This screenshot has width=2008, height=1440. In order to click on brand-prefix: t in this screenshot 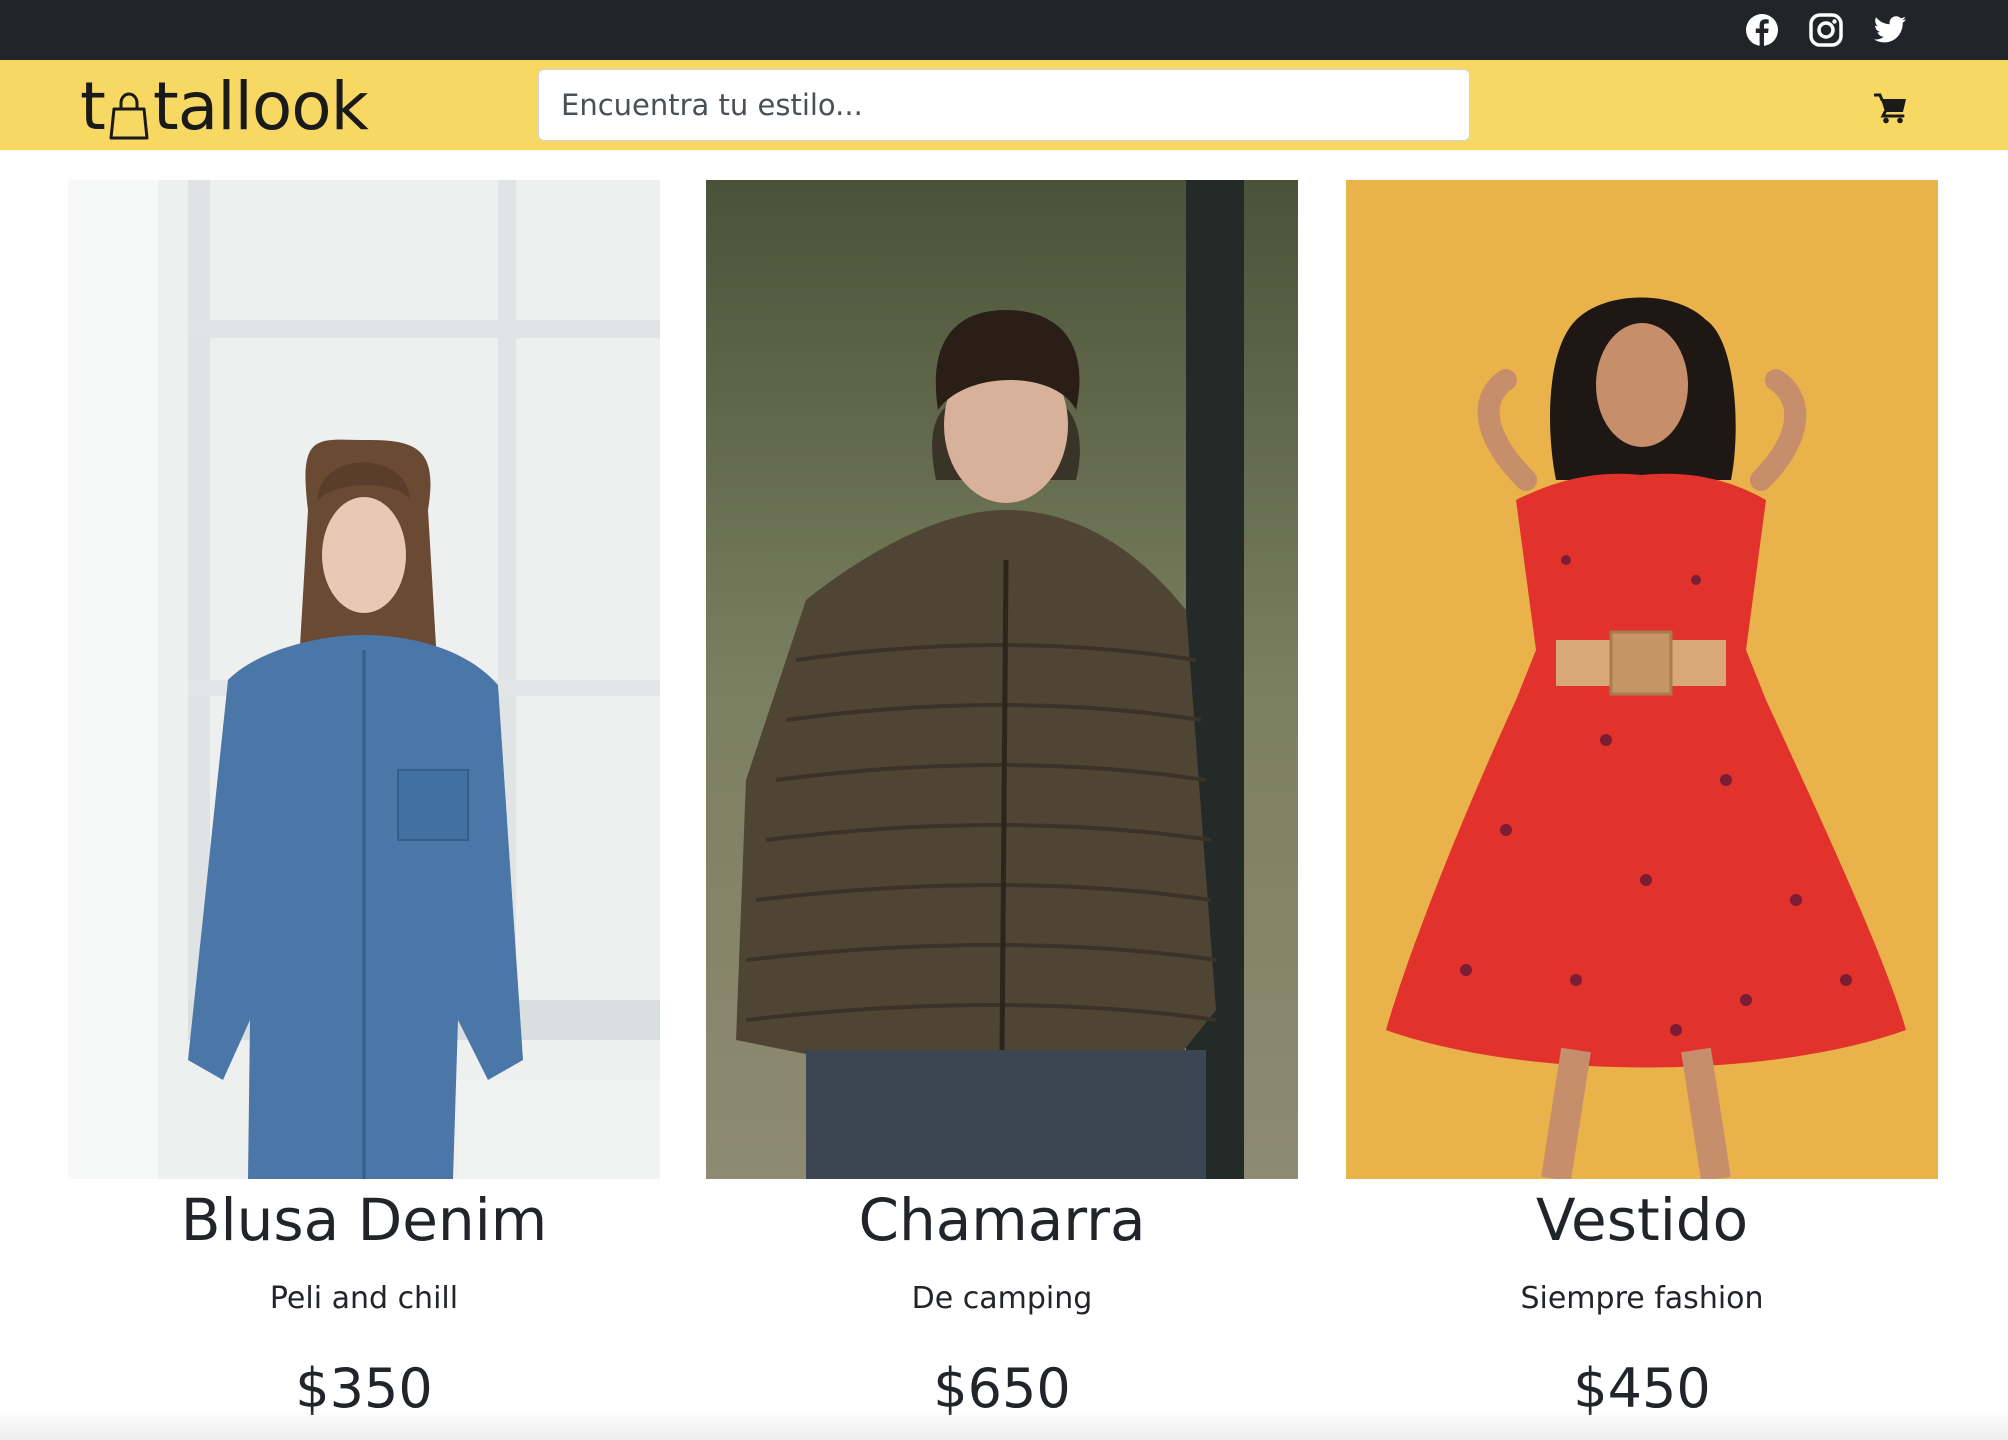, I will do `click(93, 106)`.